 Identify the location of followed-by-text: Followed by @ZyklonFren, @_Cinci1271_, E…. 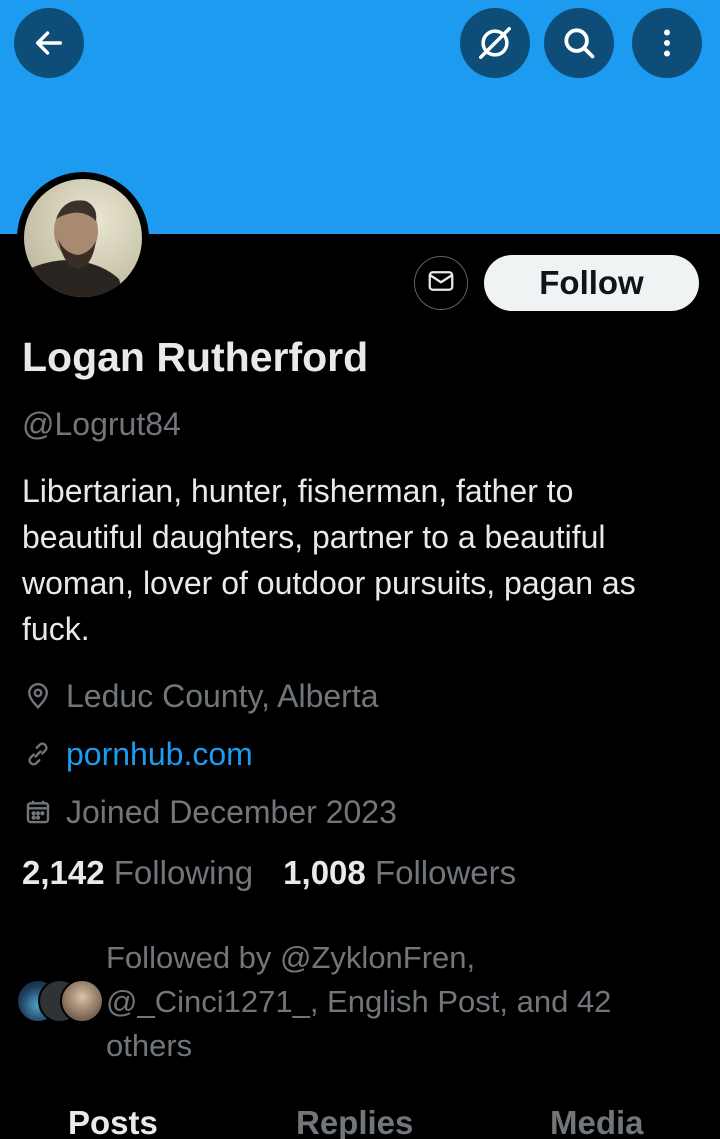
(396, 1002).